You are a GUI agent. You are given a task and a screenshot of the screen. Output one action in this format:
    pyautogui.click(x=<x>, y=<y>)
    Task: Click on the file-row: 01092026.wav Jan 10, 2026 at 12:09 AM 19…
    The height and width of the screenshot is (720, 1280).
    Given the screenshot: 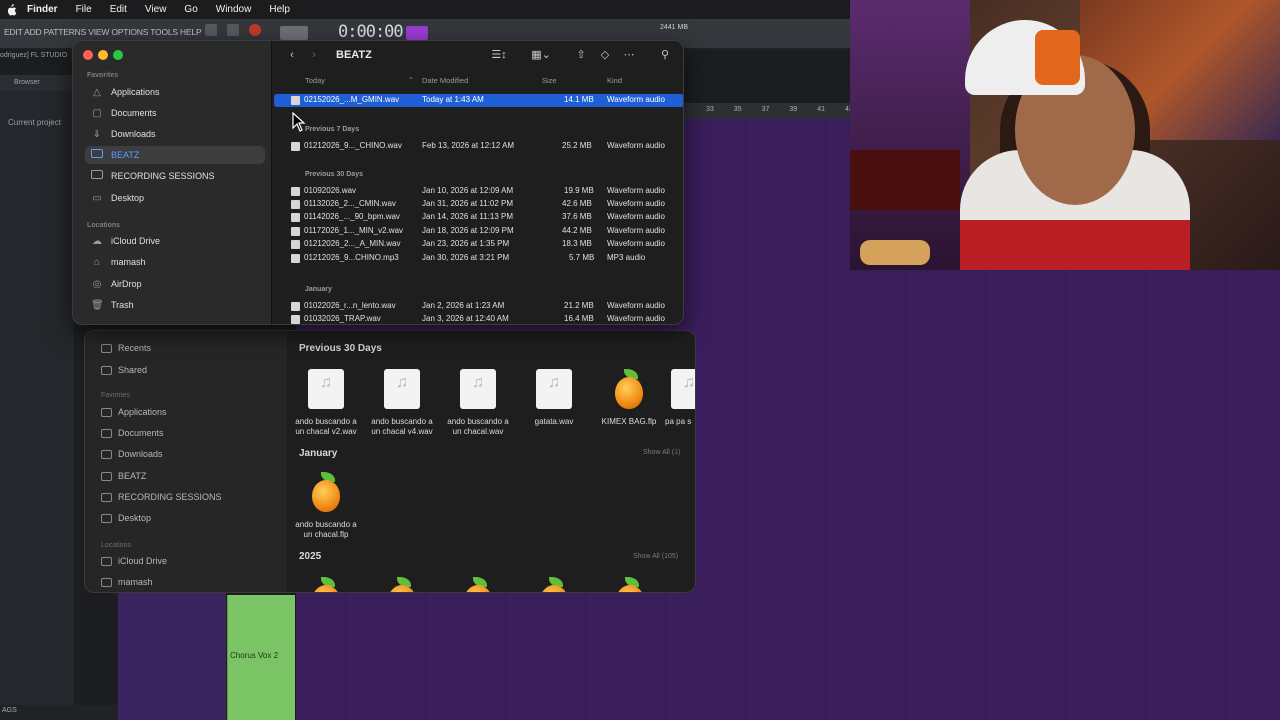 What is the action you would take?
    pyautogui.click(x=478, y=191)
    